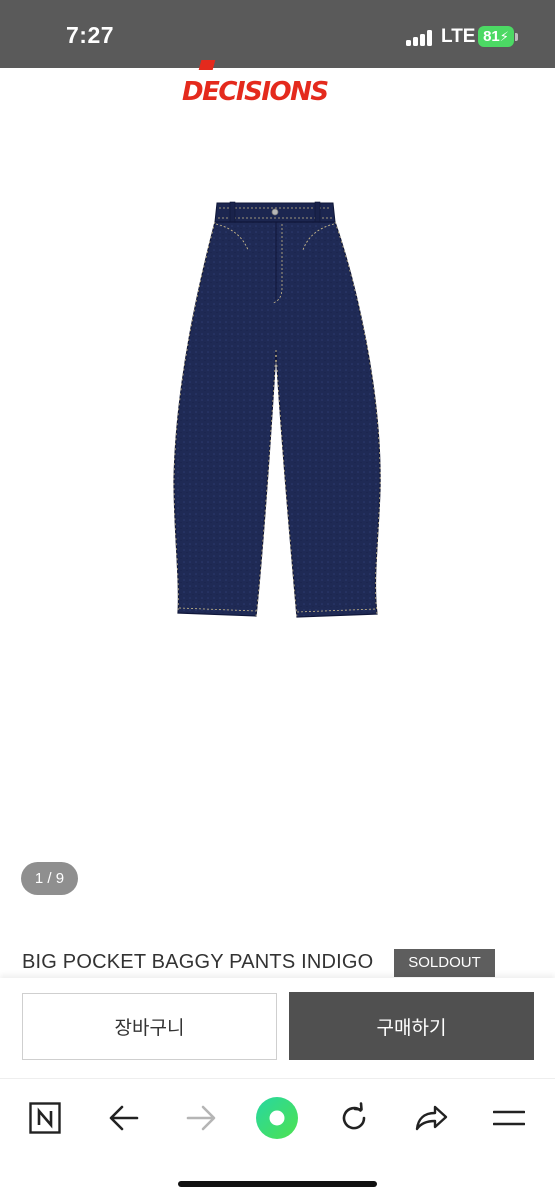 Image resolution: width=555 pixels, height=1200 pixels. What do you see at coordinates (277, 1118) in the screenshot?
I see `green-home-icon` at bounding box center [277, 1118].